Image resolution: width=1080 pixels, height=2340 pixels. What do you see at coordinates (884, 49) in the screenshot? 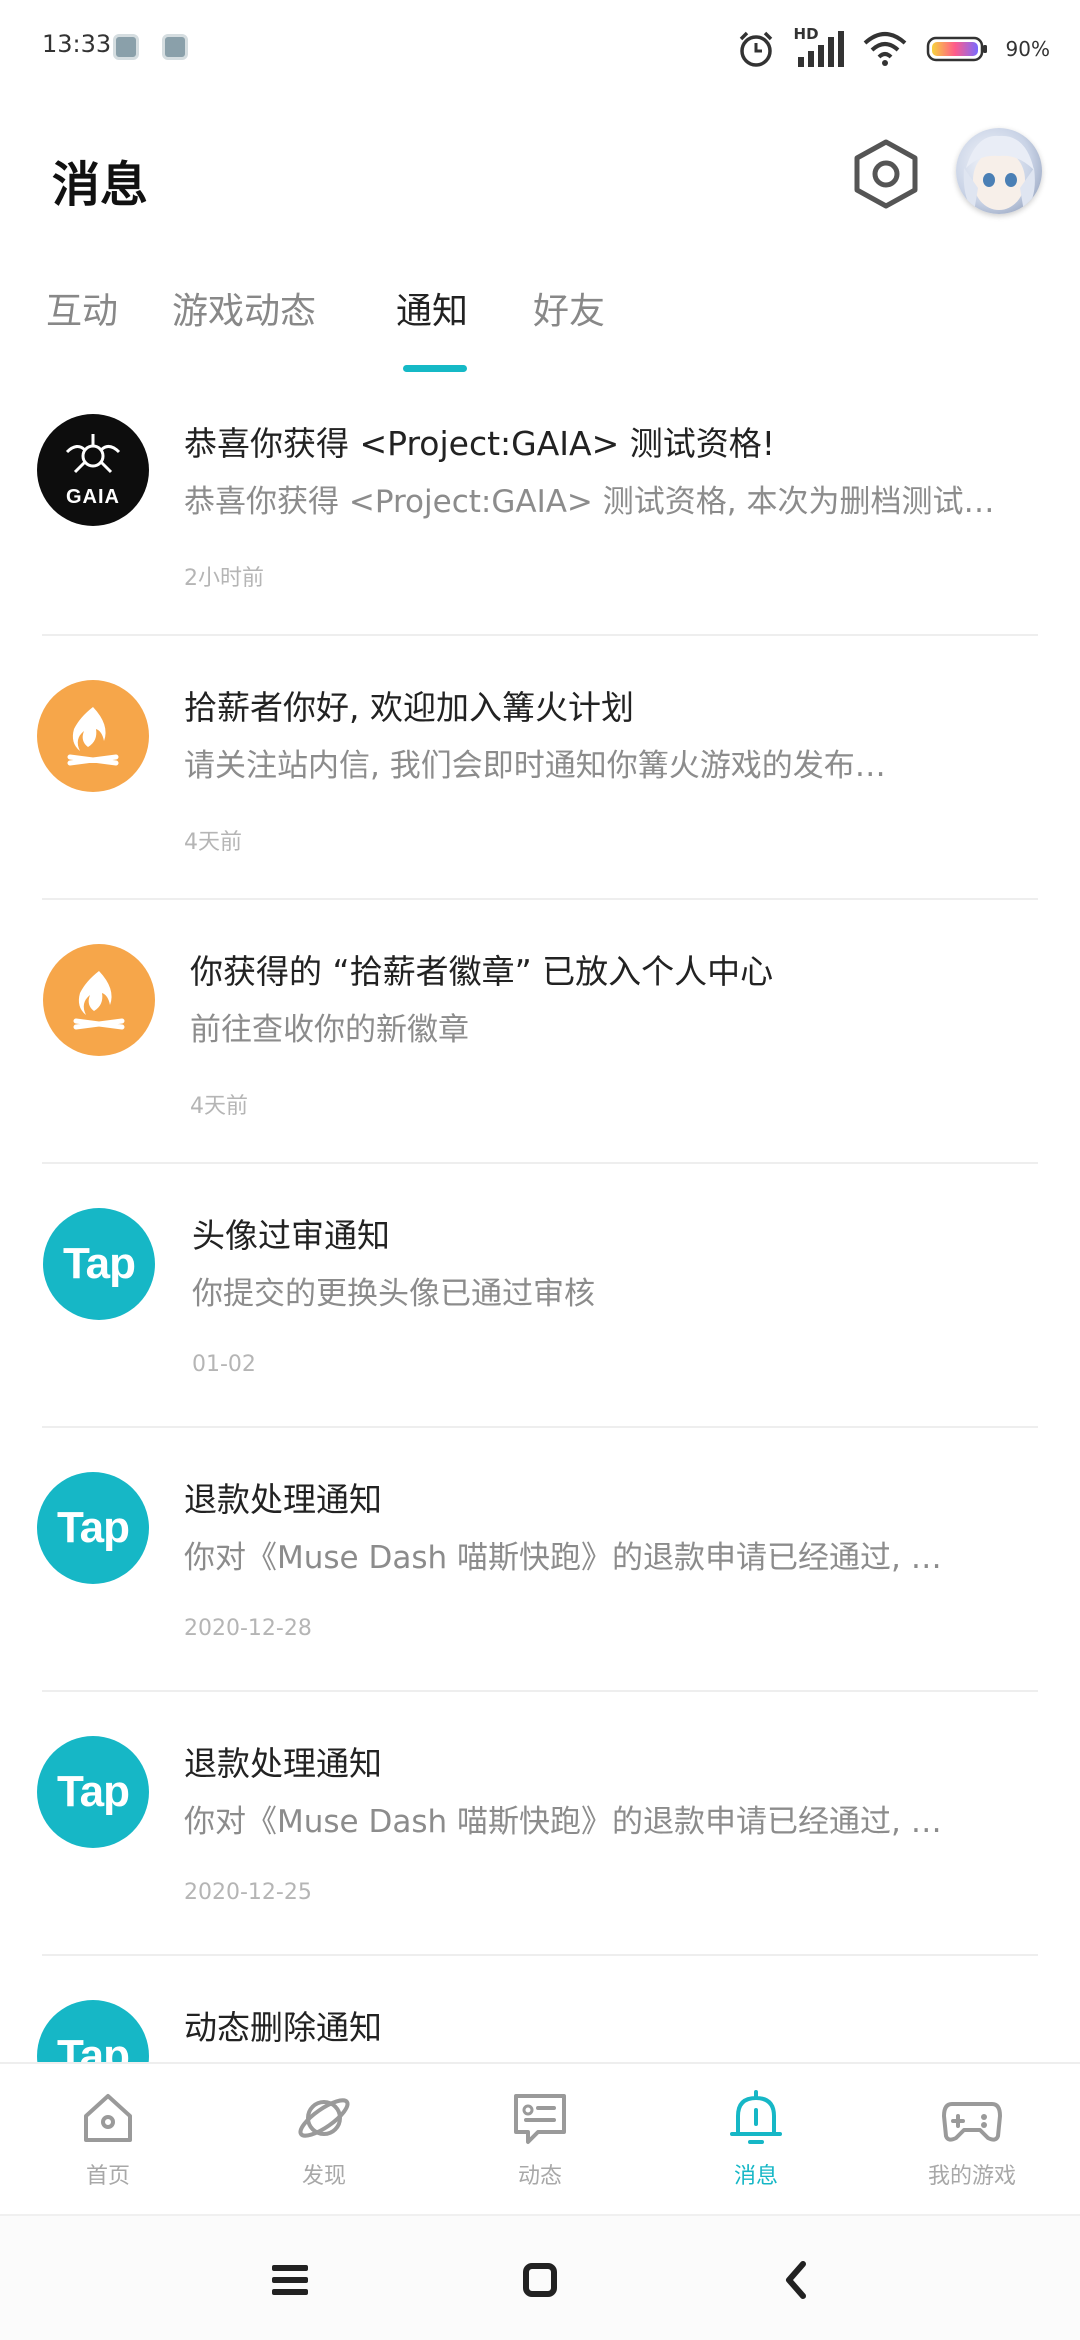
I see `wifi-icon` at bounding box center [884, 49].